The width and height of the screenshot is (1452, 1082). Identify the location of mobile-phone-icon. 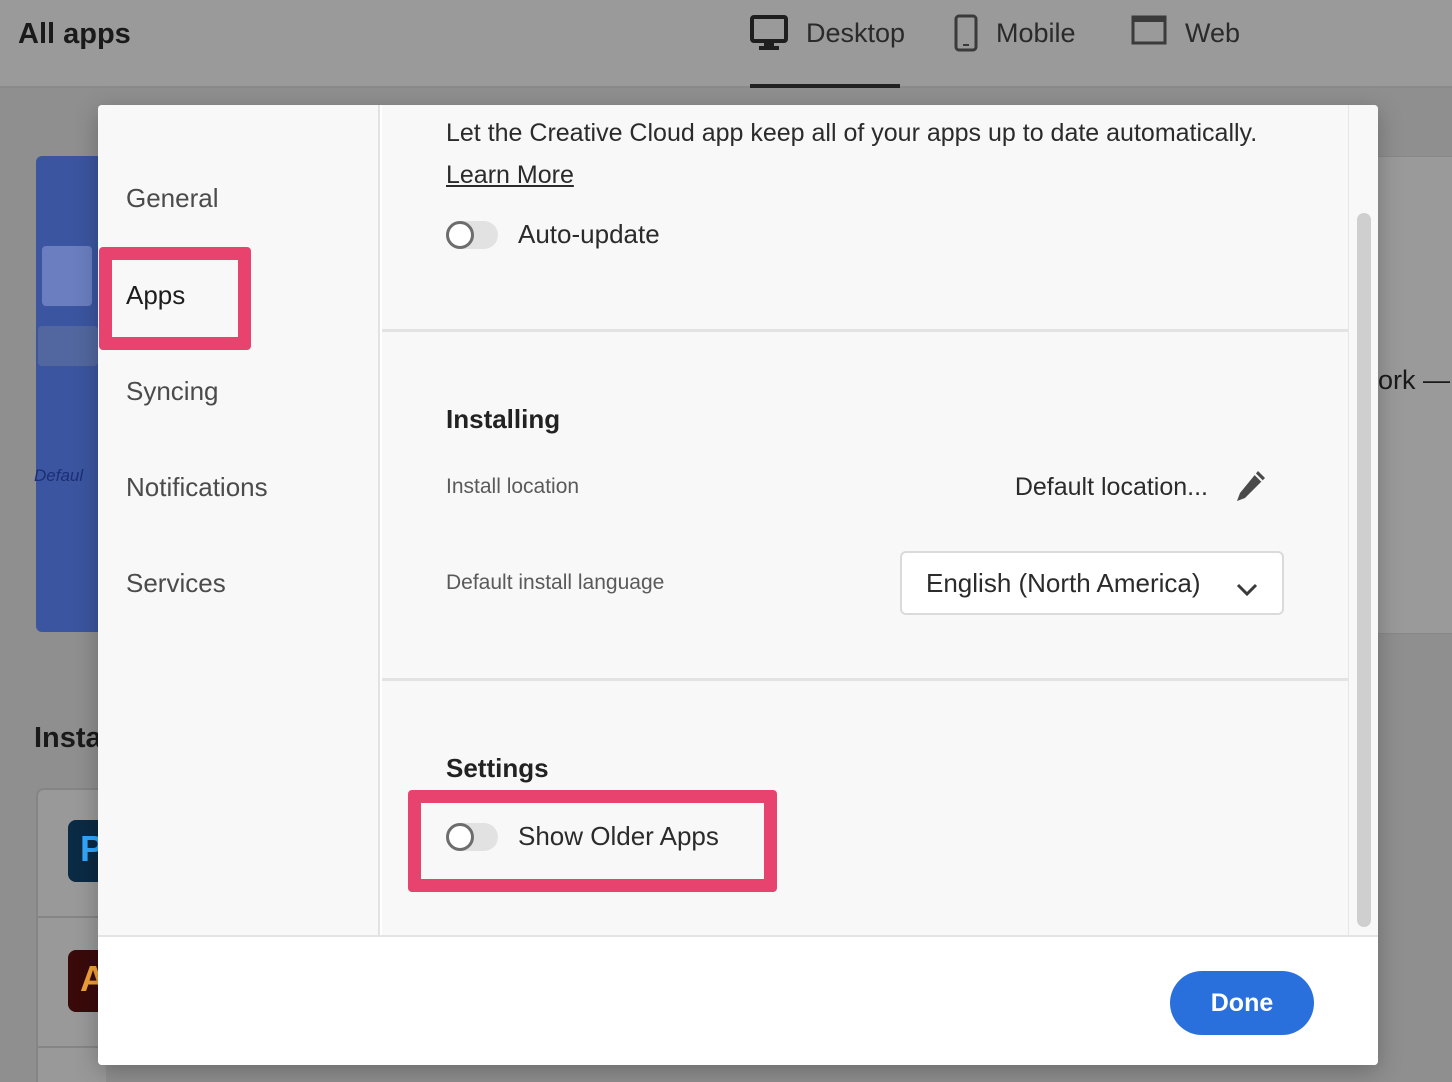
(966, 36).